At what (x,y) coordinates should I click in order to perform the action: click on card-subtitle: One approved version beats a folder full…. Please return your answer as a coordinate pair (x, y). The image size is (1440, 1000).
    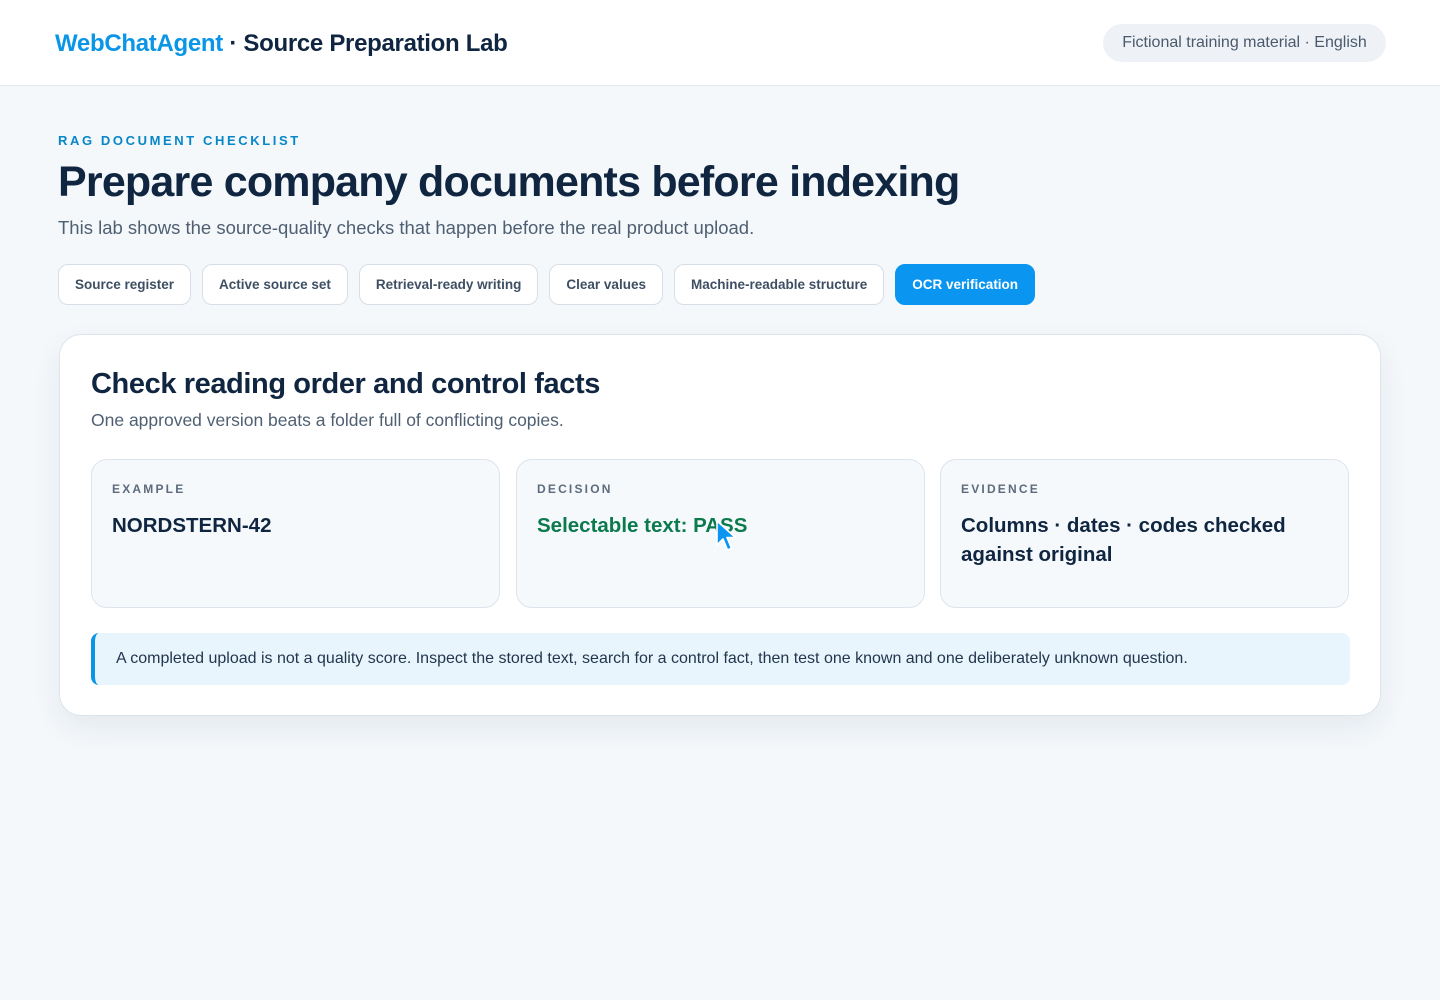
    Looking at the image, I should click on (327, 420).